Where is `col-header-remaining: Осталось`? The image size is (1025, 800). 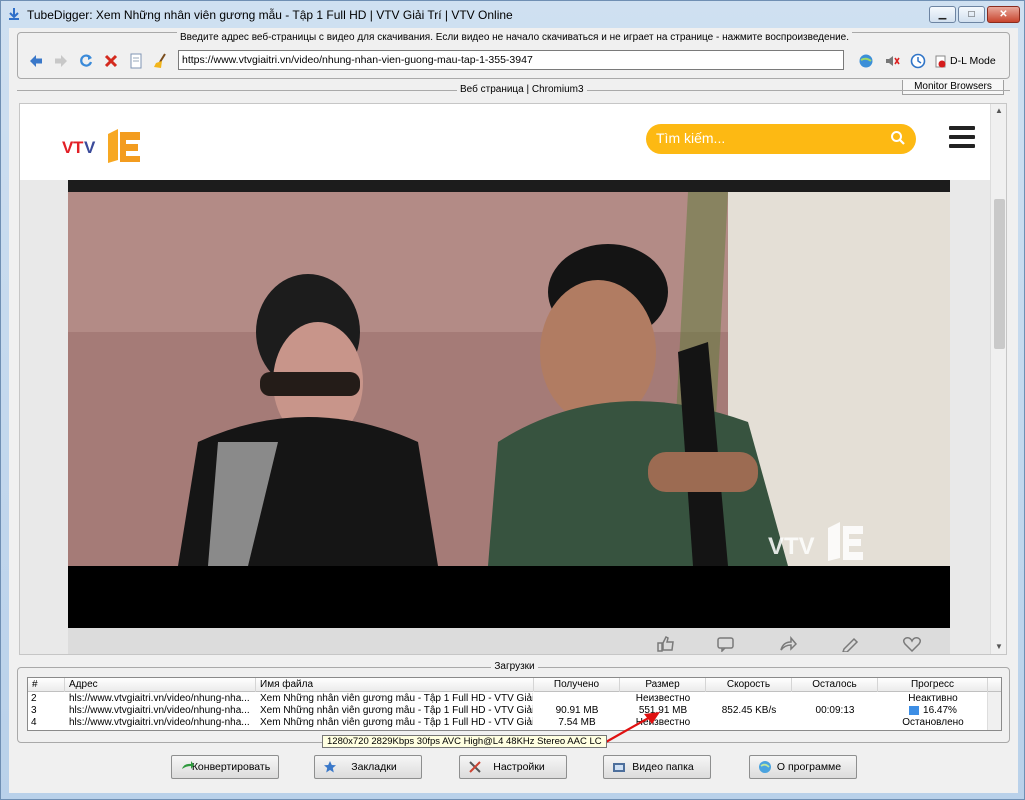 col-header-remaining: Осталось is located at coordinates (835, 685).